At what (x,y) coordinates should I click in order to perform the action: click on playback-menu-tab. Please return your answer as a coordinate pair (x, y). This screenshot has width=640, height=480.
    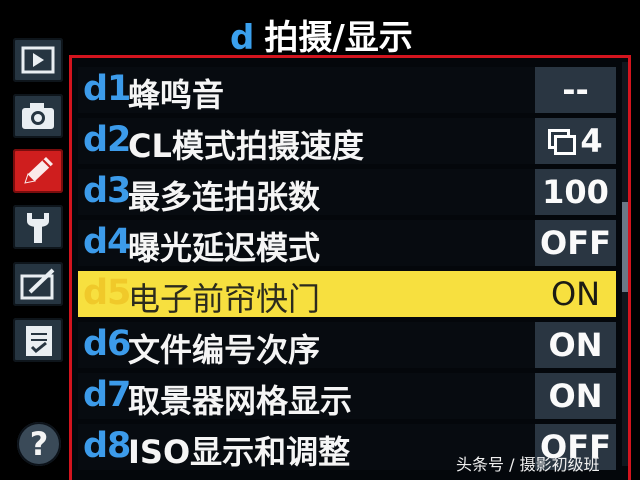
    Looking at the image, I should click on (38, 60).